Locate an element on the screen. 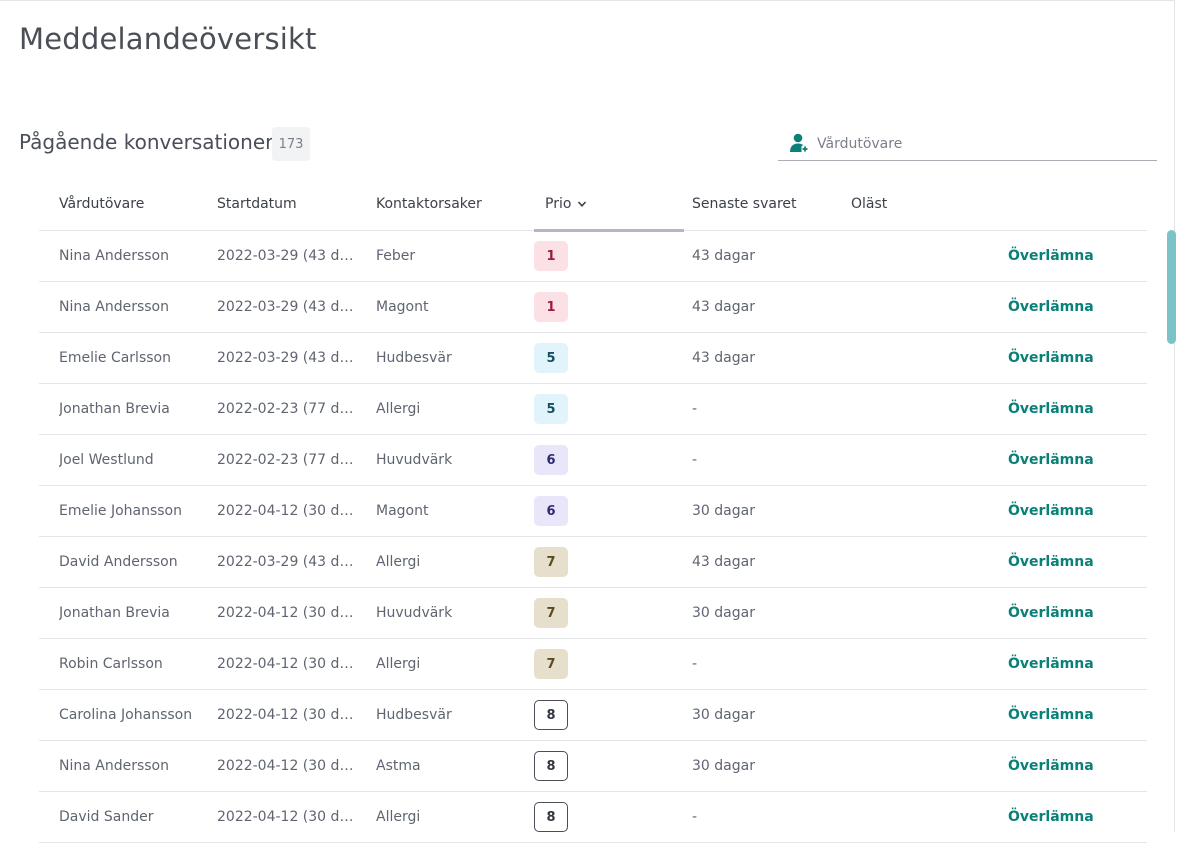 This screenshot has width=1179, height=843. cell-contact-reason: Astma is located at coordinates (398, 766).